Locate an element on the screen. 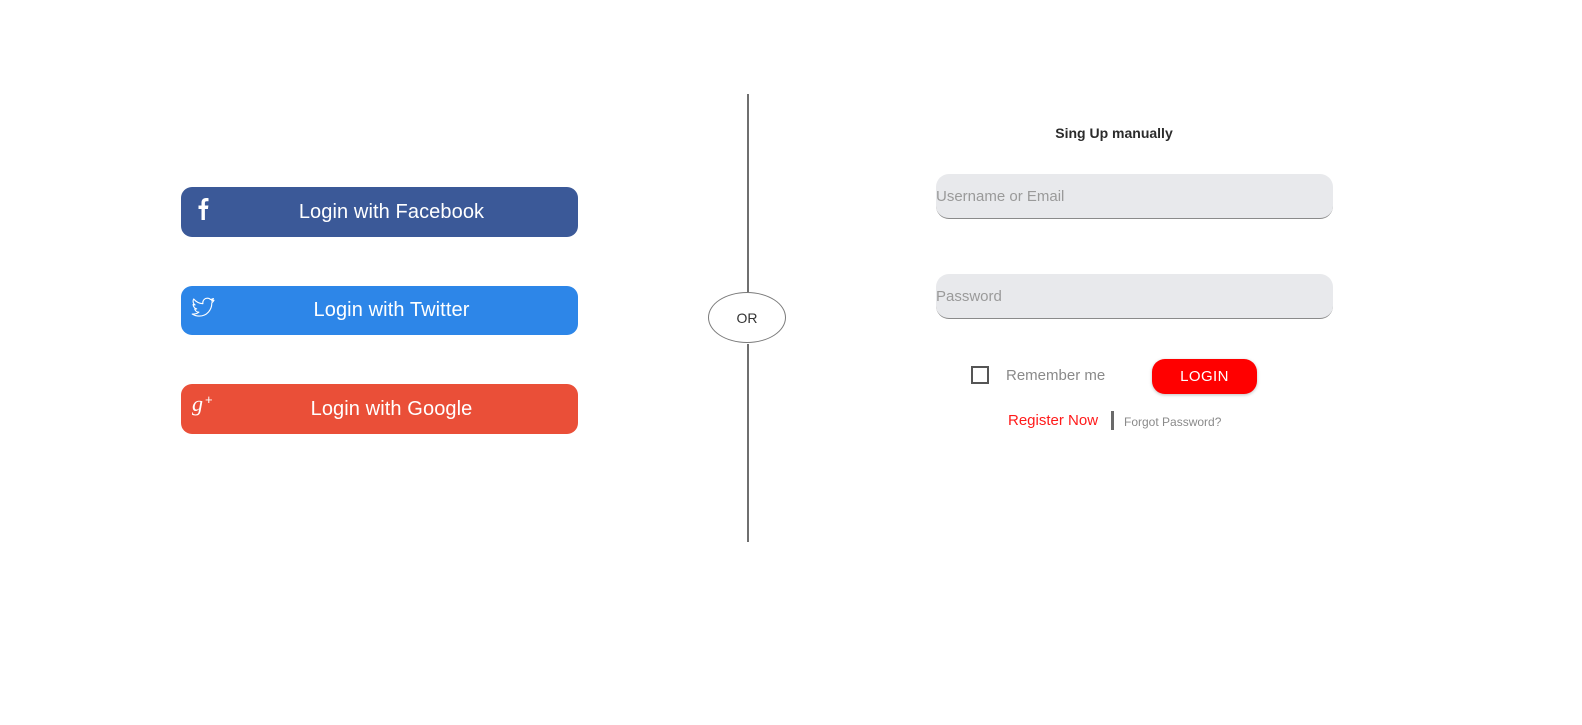 The height and width of the screenshot is (725, 1582). username-email-input is located at coordinates (1134, 196).